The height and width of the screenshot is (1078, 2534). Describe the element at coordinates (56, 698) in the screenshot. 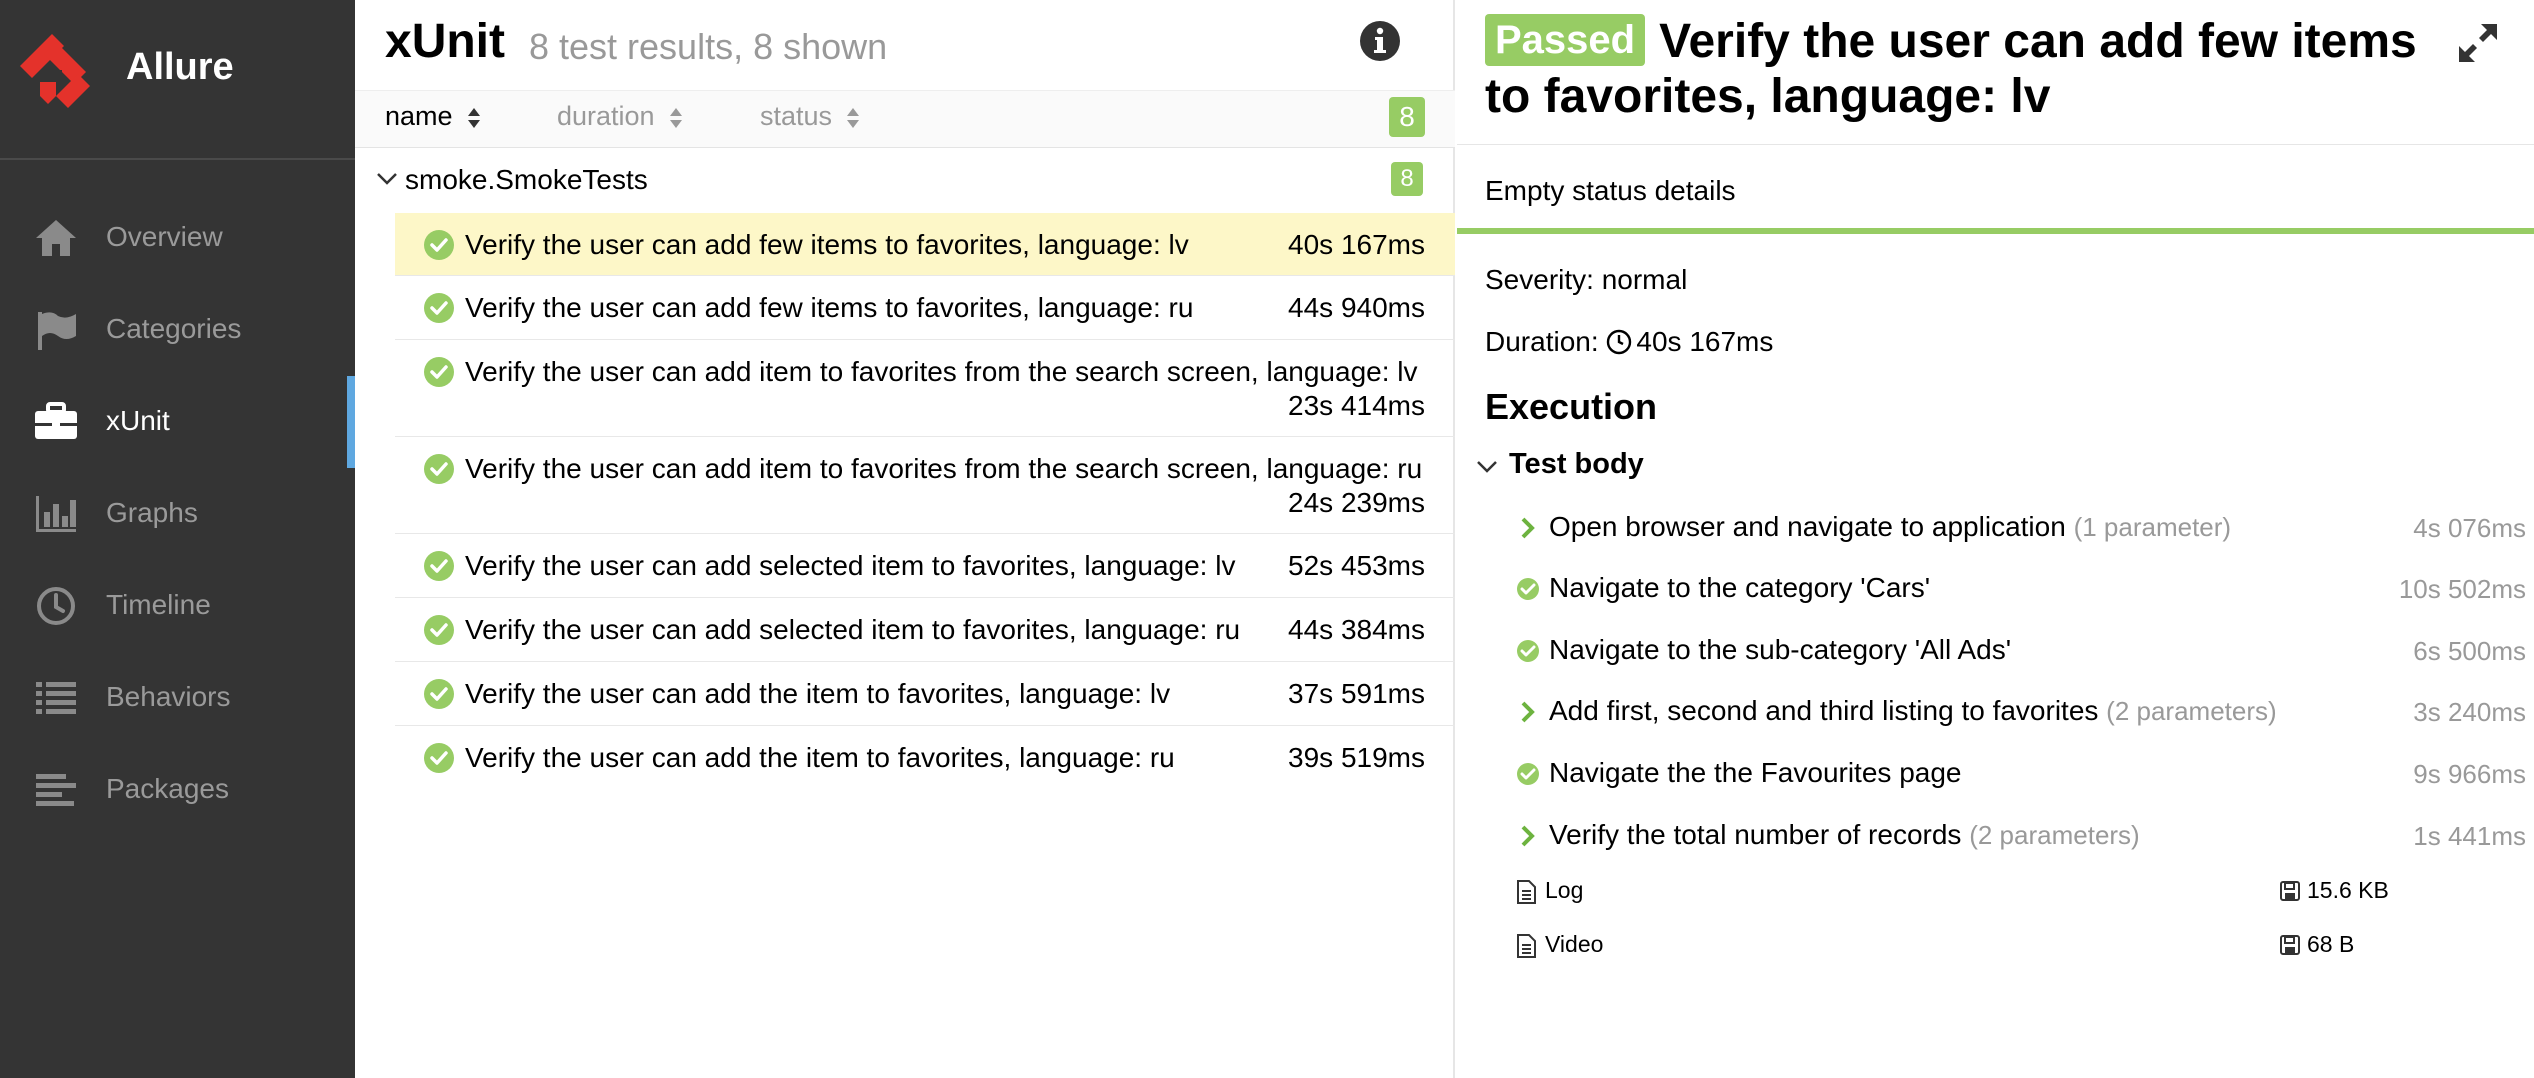

I see `list-icon` at that location.